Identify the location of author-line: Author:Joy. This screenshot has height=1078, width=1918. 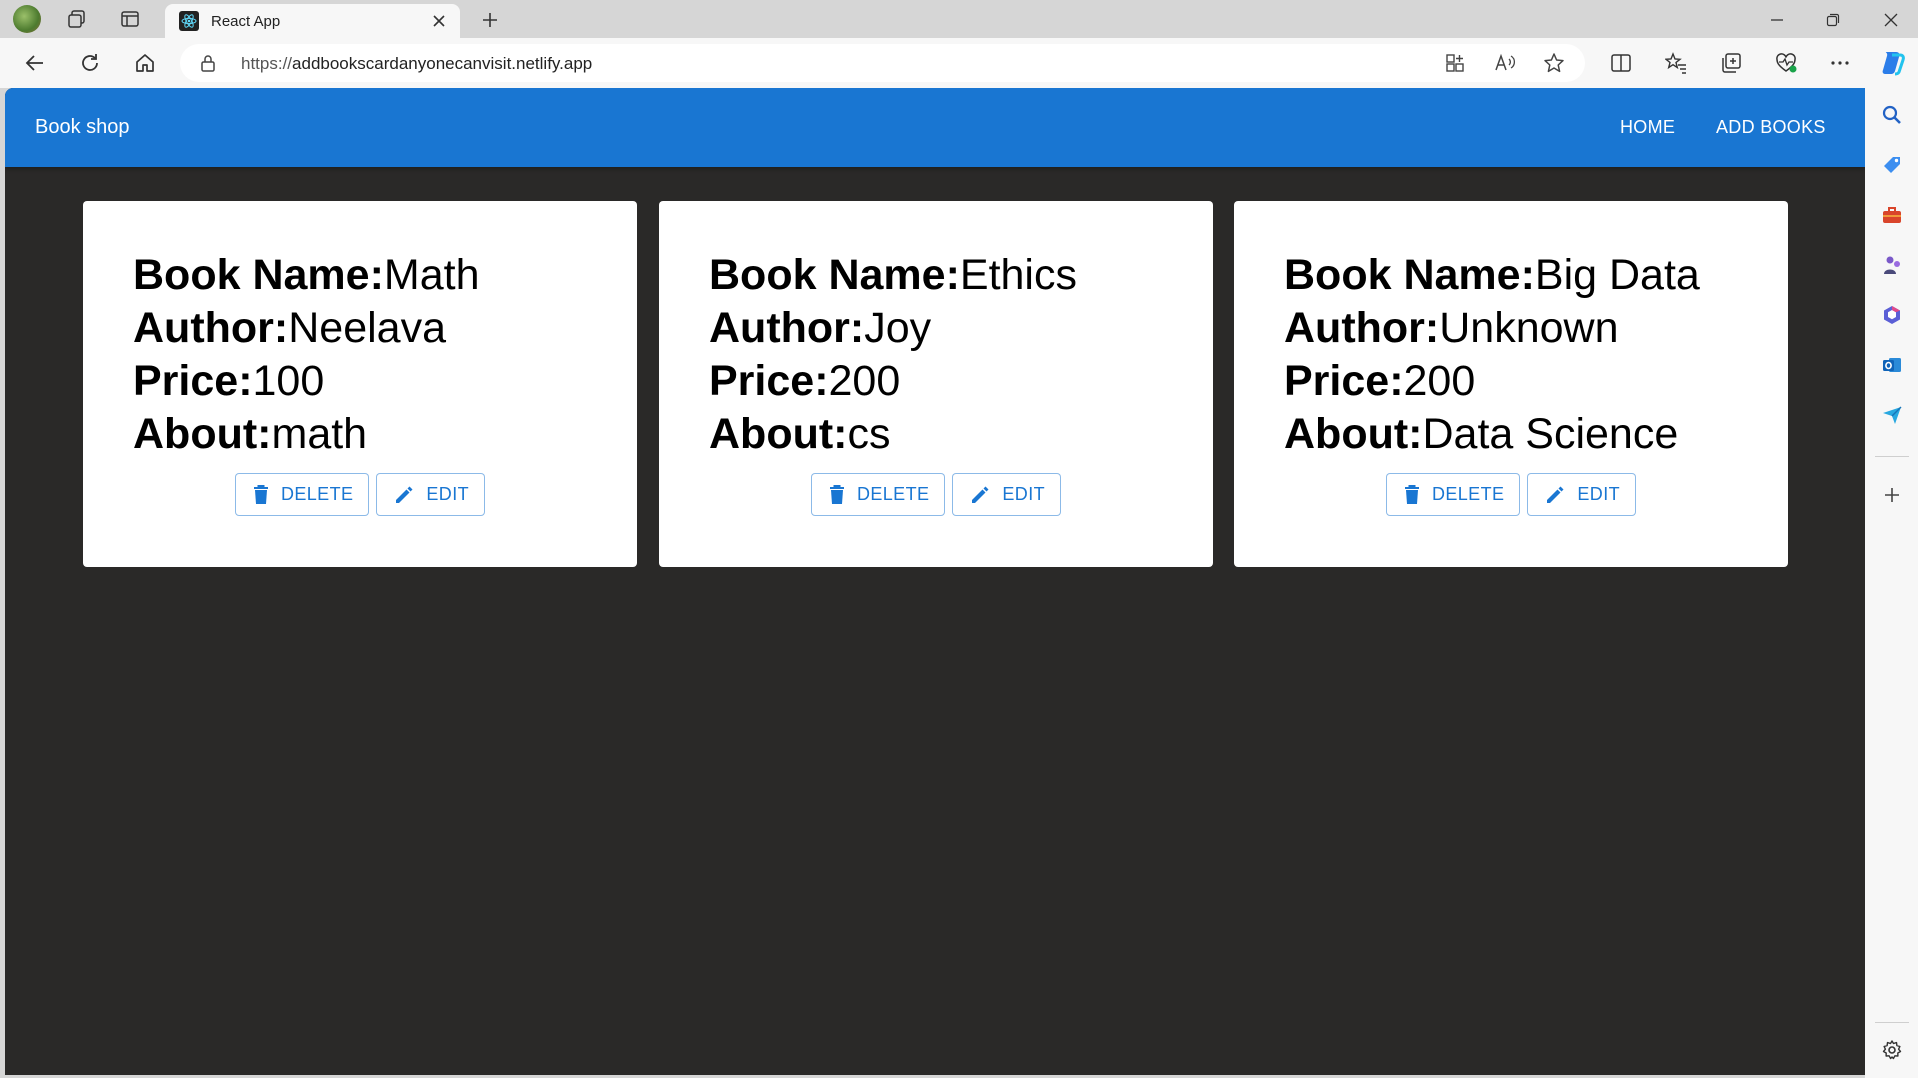
(893, 328).